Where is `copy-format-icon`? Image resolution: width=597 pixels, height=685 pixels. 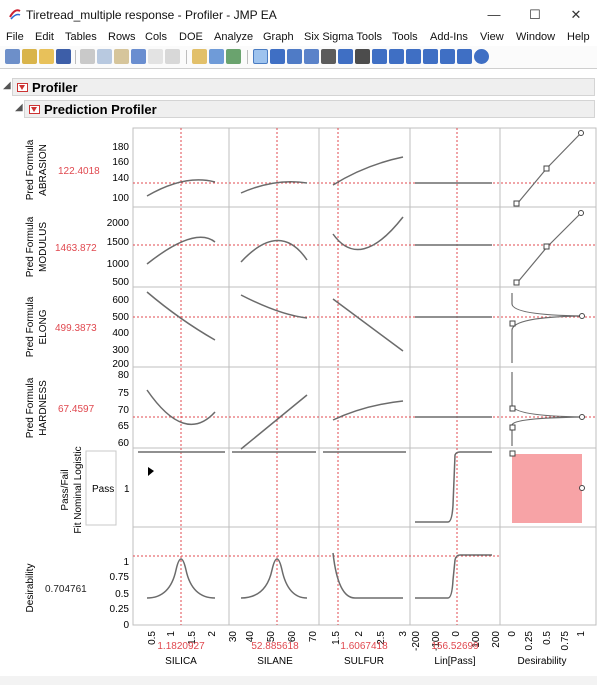
copy-format-icon is located at coordinates (155, 56).